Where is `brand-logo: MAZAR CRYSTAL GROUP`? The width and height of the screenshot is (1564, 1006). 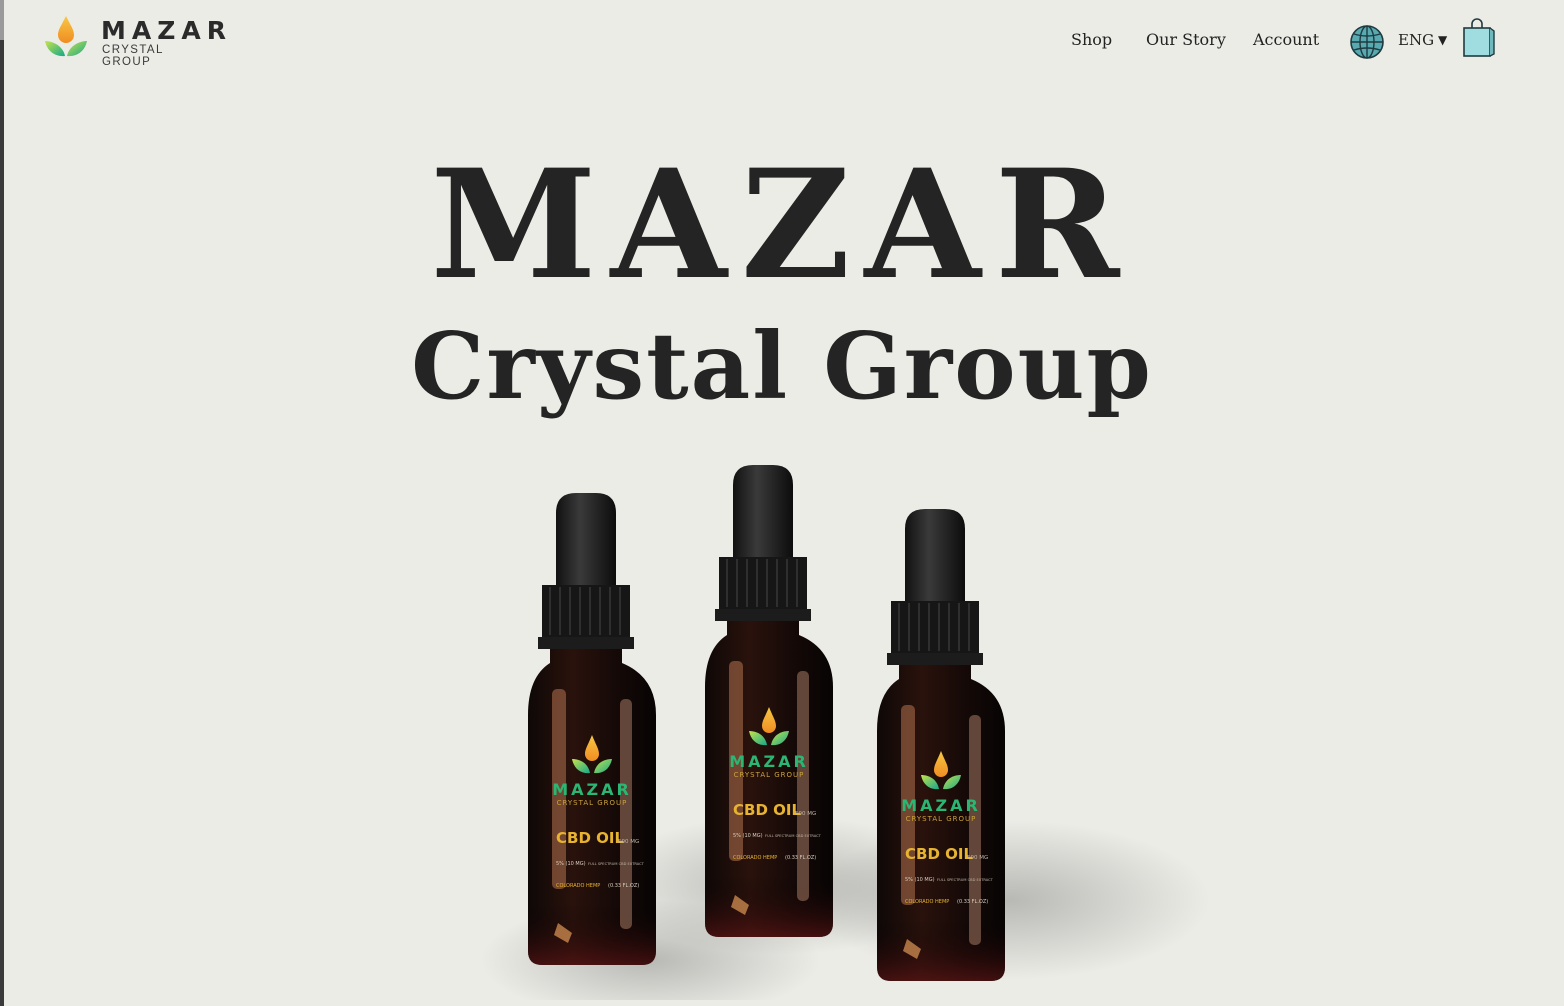
brand-logo: MAZAR CRYSTAL GROUP is located at coordinates (134, 41).